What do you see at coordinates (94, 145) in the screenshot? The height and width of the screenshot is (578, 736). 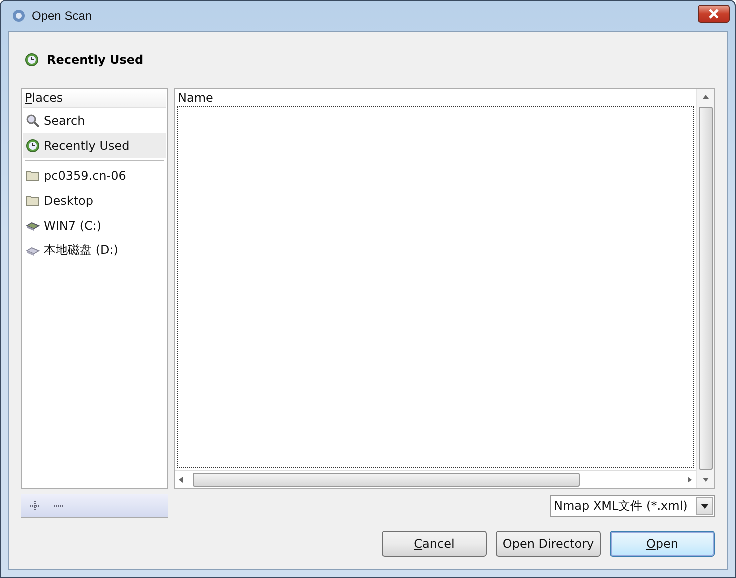 I see `place-item: Recently Used` at bounding box center [94, 145].